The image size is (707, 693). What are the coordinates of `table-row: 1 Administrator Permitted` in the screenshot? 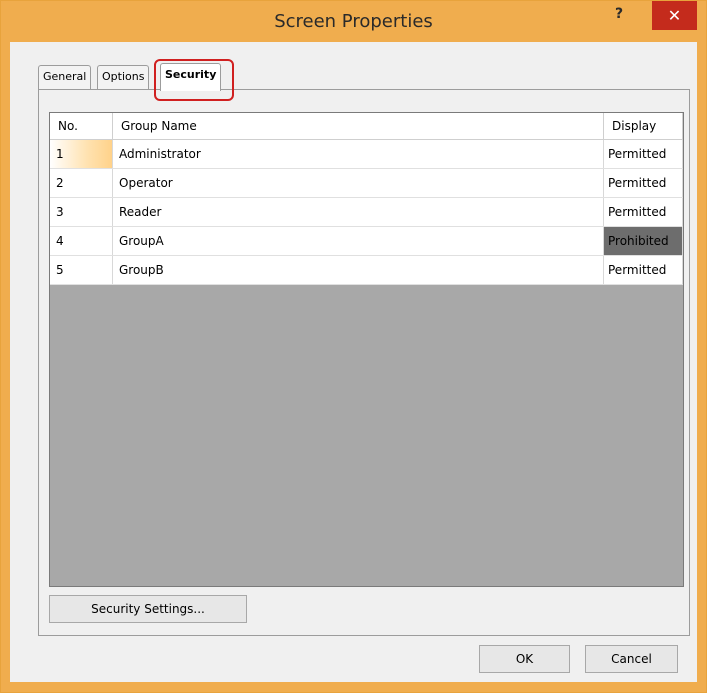 It's located at (366, 154).